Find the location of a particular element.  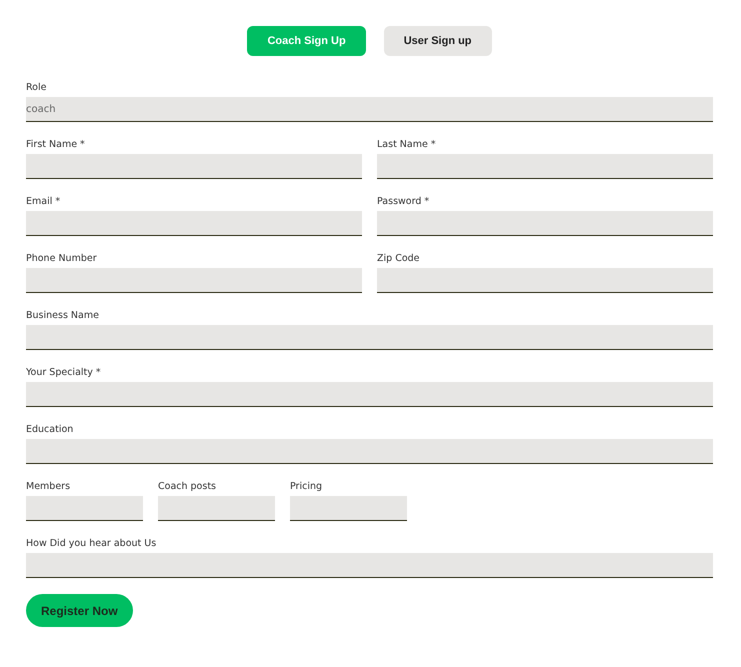

input-field: coach is located at coordinates (369, 109).